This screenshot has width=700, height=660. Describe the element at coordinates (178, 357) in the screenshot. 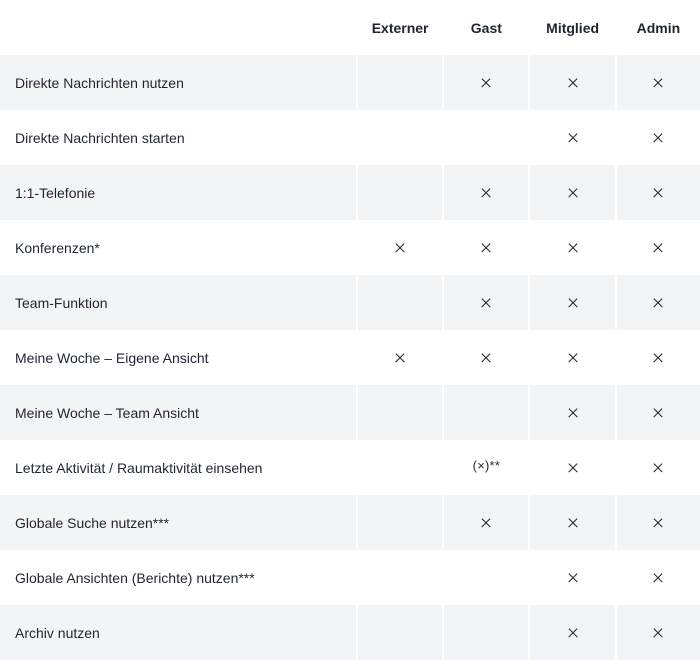

I see `row-label: Meine Woche – Eigene Ansicht` at that location.